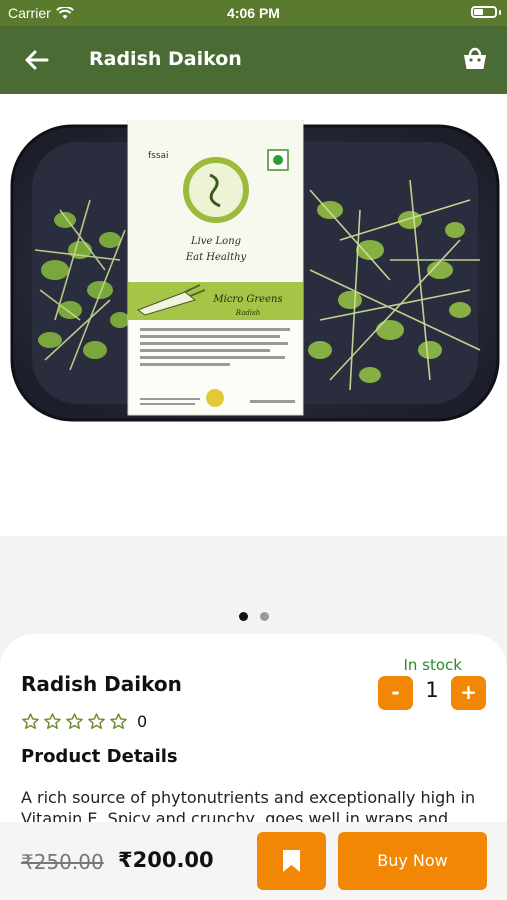 Image resolution: width=507 pixels, height=900 pixels. What do you see at coordinates (412, 861) in the screenshot?
I see `buy-now-button: Buy Now` at bounding box center [412, 861].